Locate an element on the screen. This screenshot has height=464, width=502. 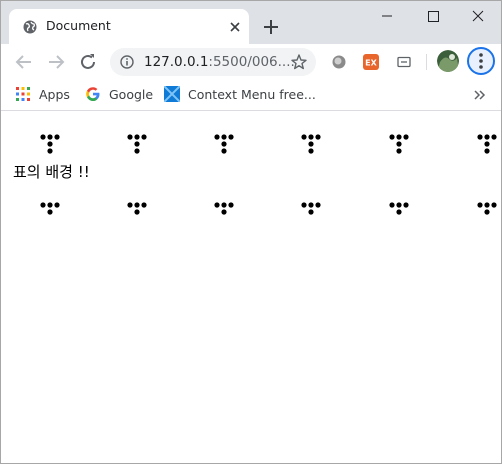
svg-text: EX is located at coordinates (371, 63).